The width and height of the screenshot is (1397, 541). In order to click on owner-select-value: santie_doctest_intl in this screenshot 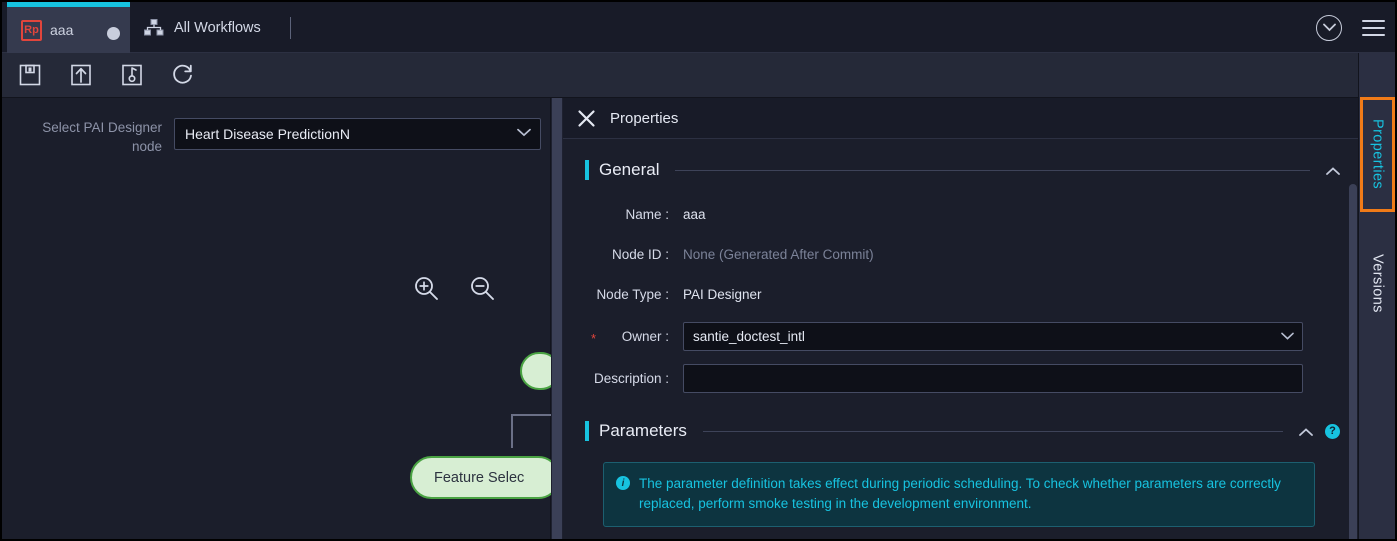, I will do `click(749, 336)`.